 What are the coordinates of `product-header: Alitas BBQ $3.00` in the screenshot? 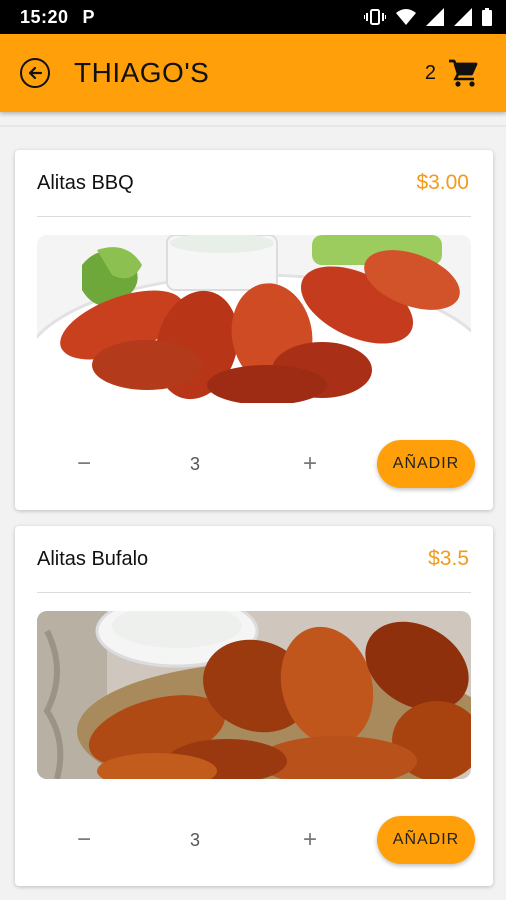 It's located at (254, 183).